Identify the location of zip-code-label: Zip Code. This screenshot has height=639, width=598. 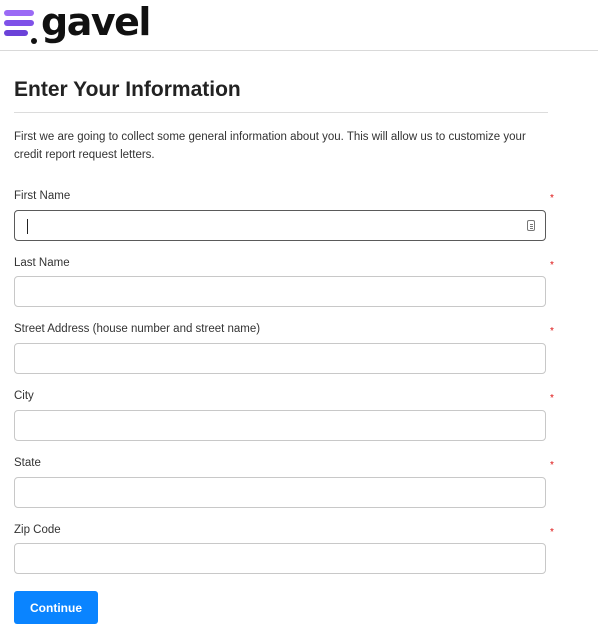
(37, 530).